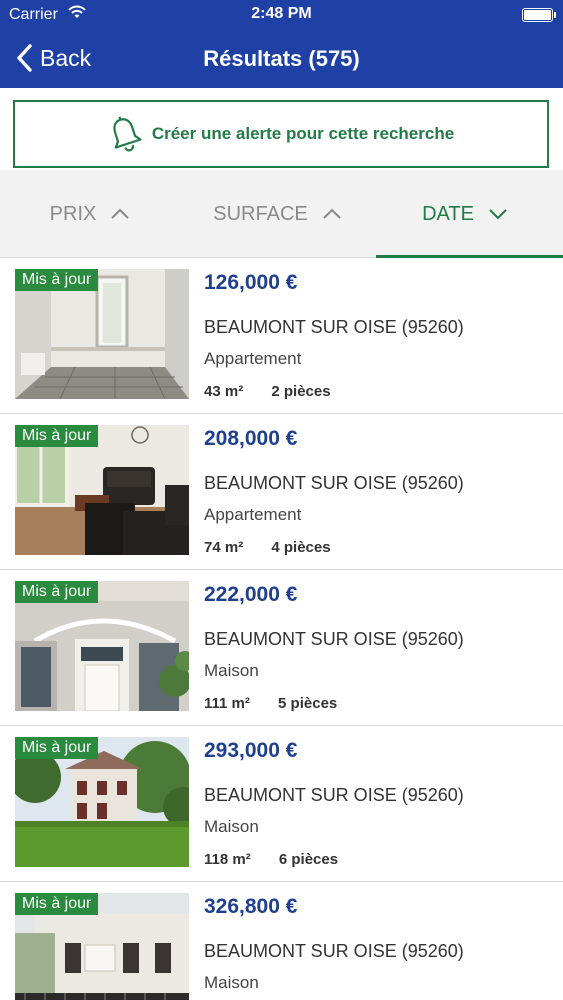 The height and width of the screenshot is (1000, 563). What do you see at coordinates (308, 703) in the screenshot?
I see `listing-rooms: 5 pièces` at bounding box center [308, 703].